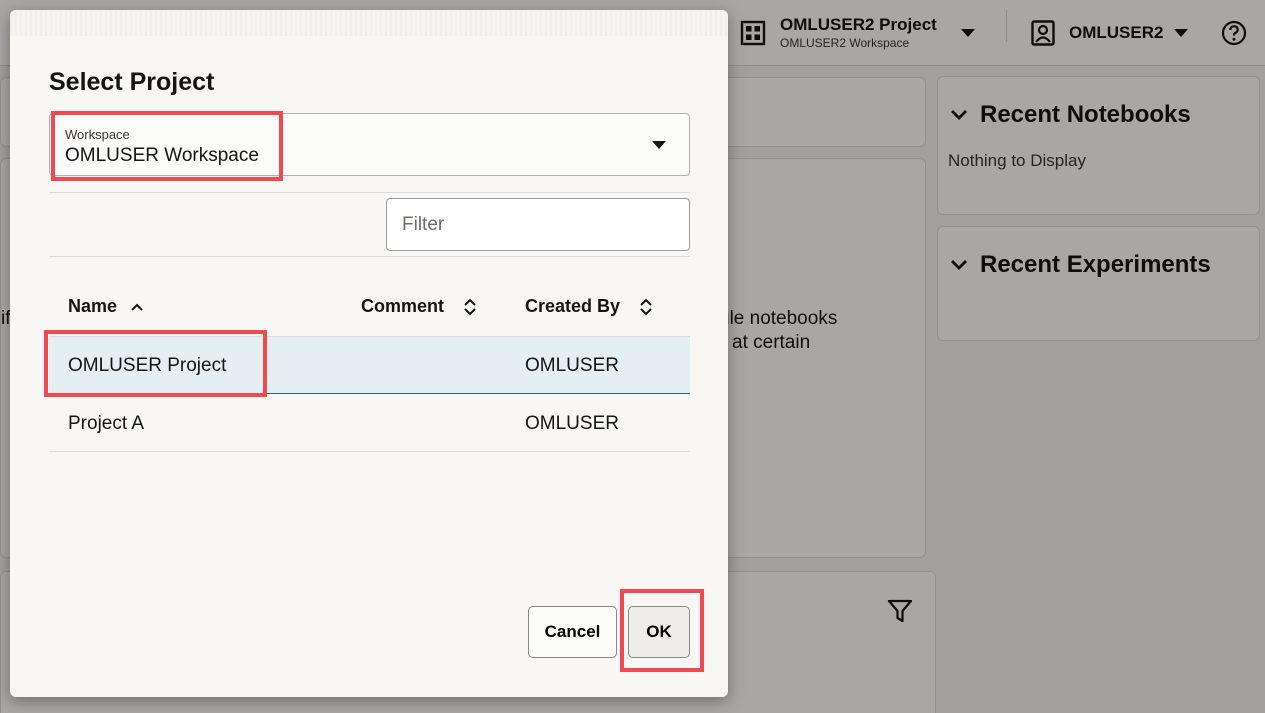 This screenshot has height=713, width=1265. I want to click on chevron-down-icon, so click(659, 145).